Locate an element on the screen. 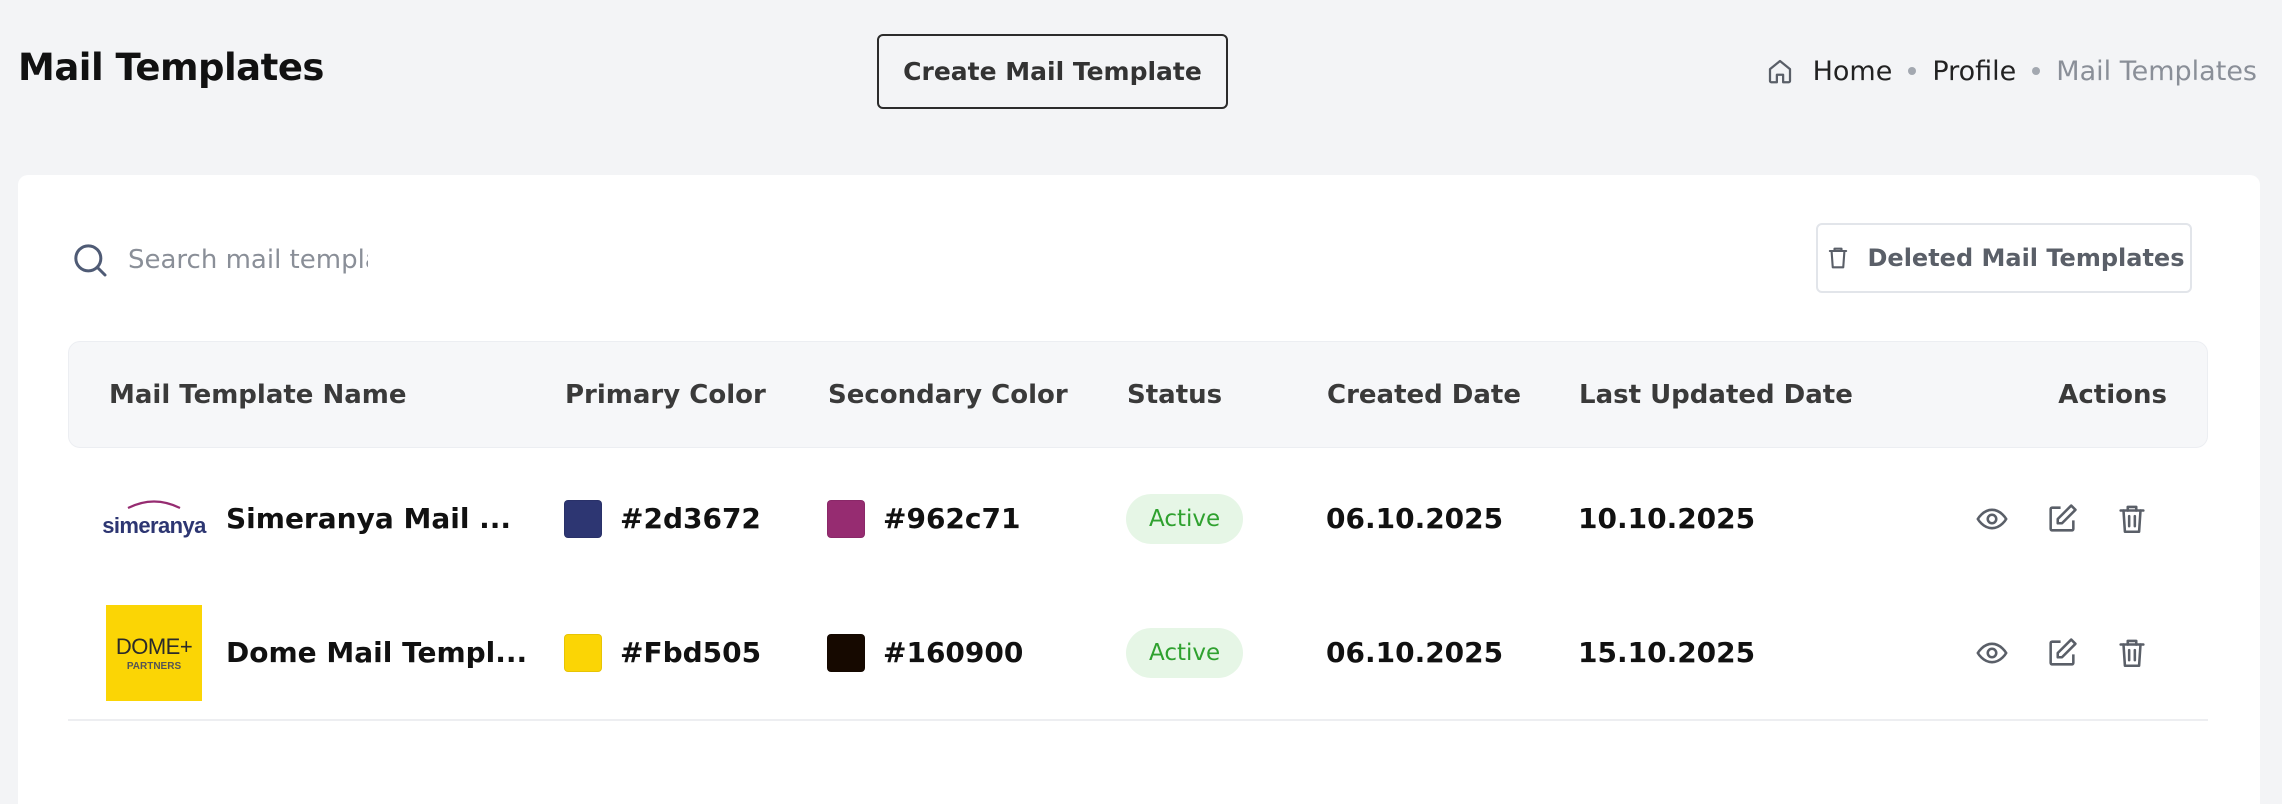  breadcrumb: Home Profile Mail Templates is located at coordinates (2011, 71).